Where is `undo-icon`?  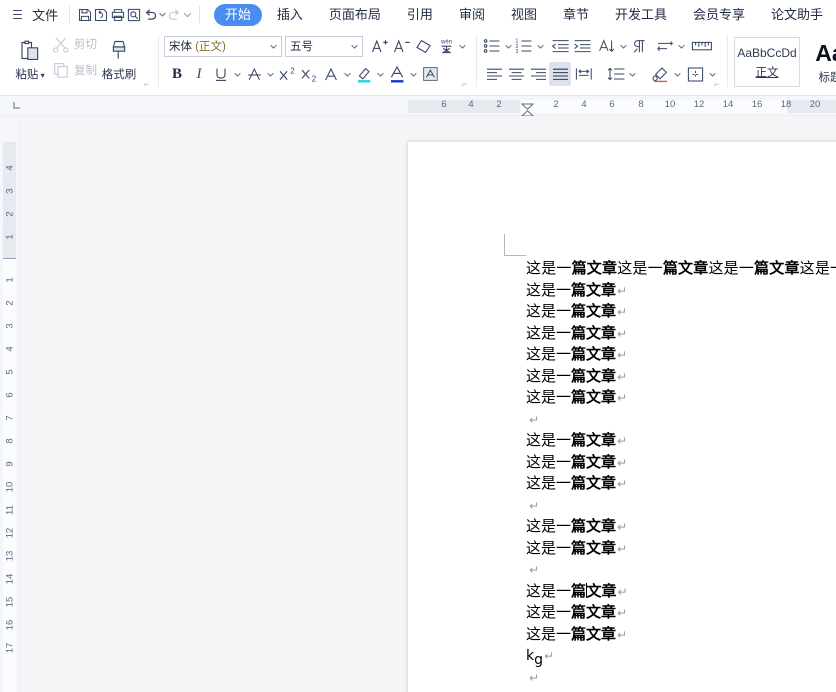 undo-icon is located at coordinates (150, 14).